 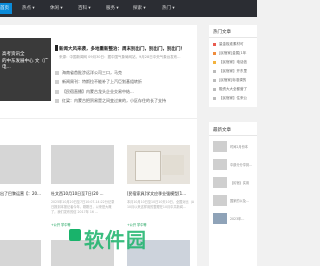 What do you see at coordinates (84, 8) in the screenshot?
I see `nav-item-wiki: 百科 ▾` at bounding box center [84, 8].